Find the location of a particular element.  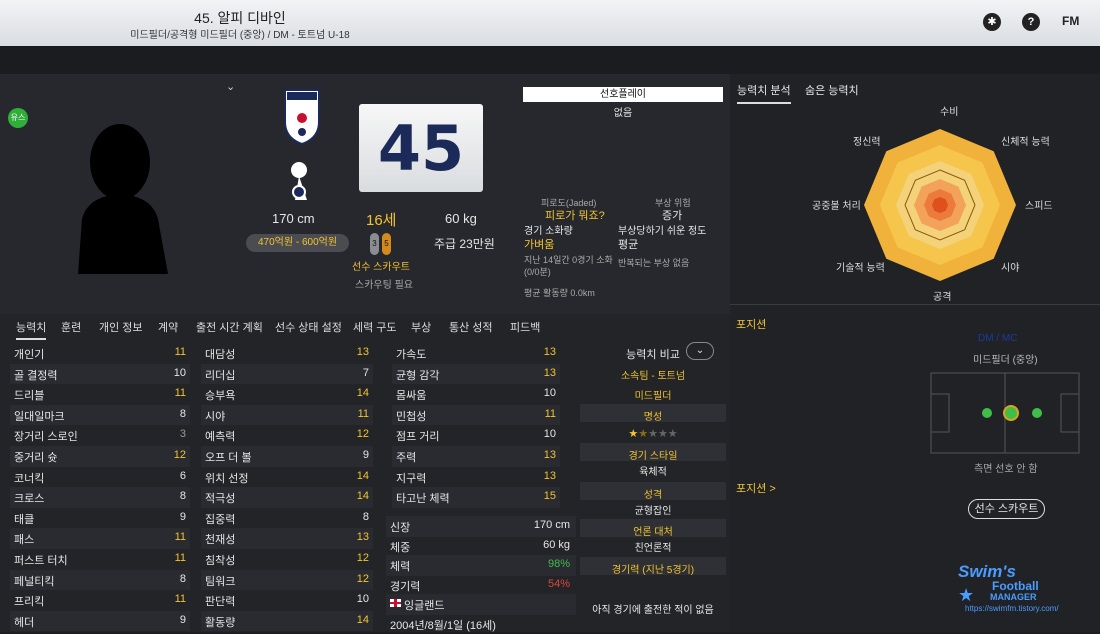

attribute-row: 점프 거리10 is located at coordinates (476, 435).